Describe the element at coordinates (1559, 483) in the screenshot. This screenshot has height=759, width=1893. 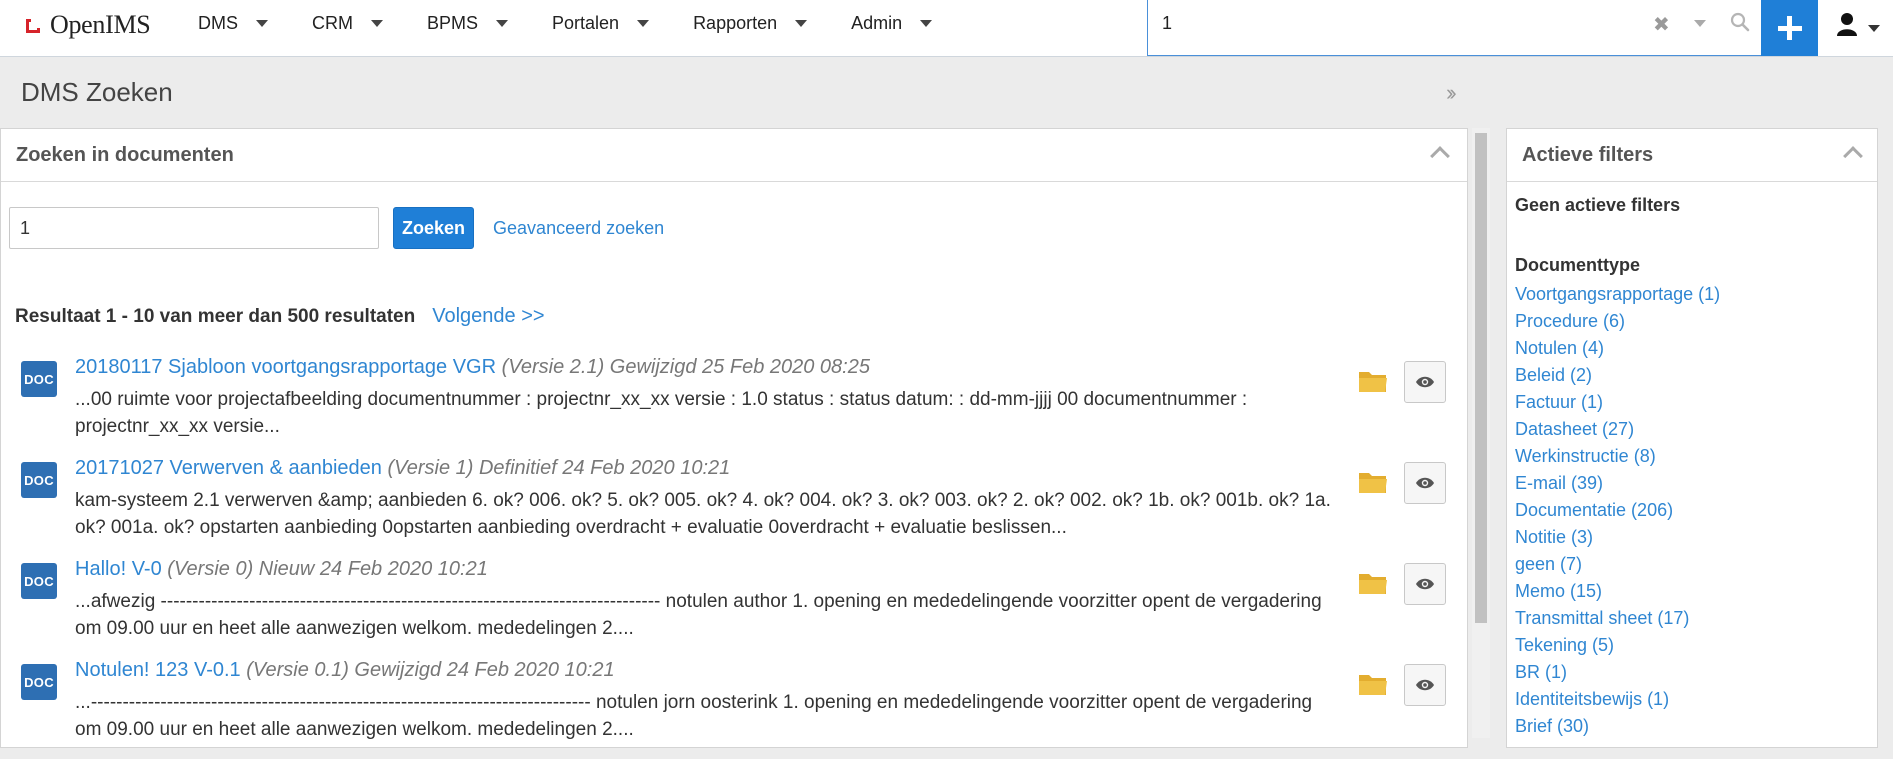
I see `facet-link: E-mail (39)` at that location.